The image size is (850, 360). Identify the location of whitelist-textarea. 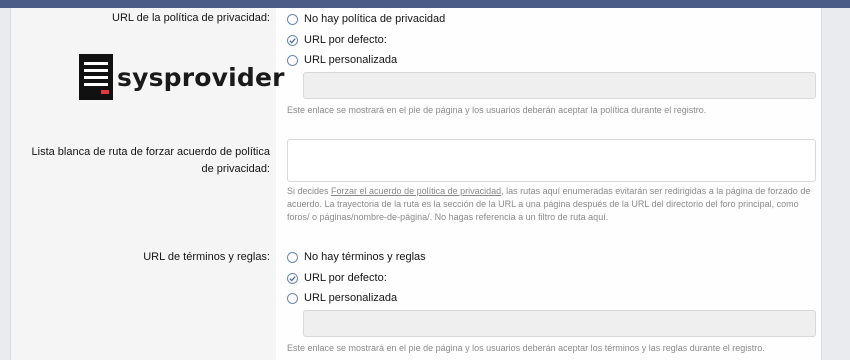
(551, 160).